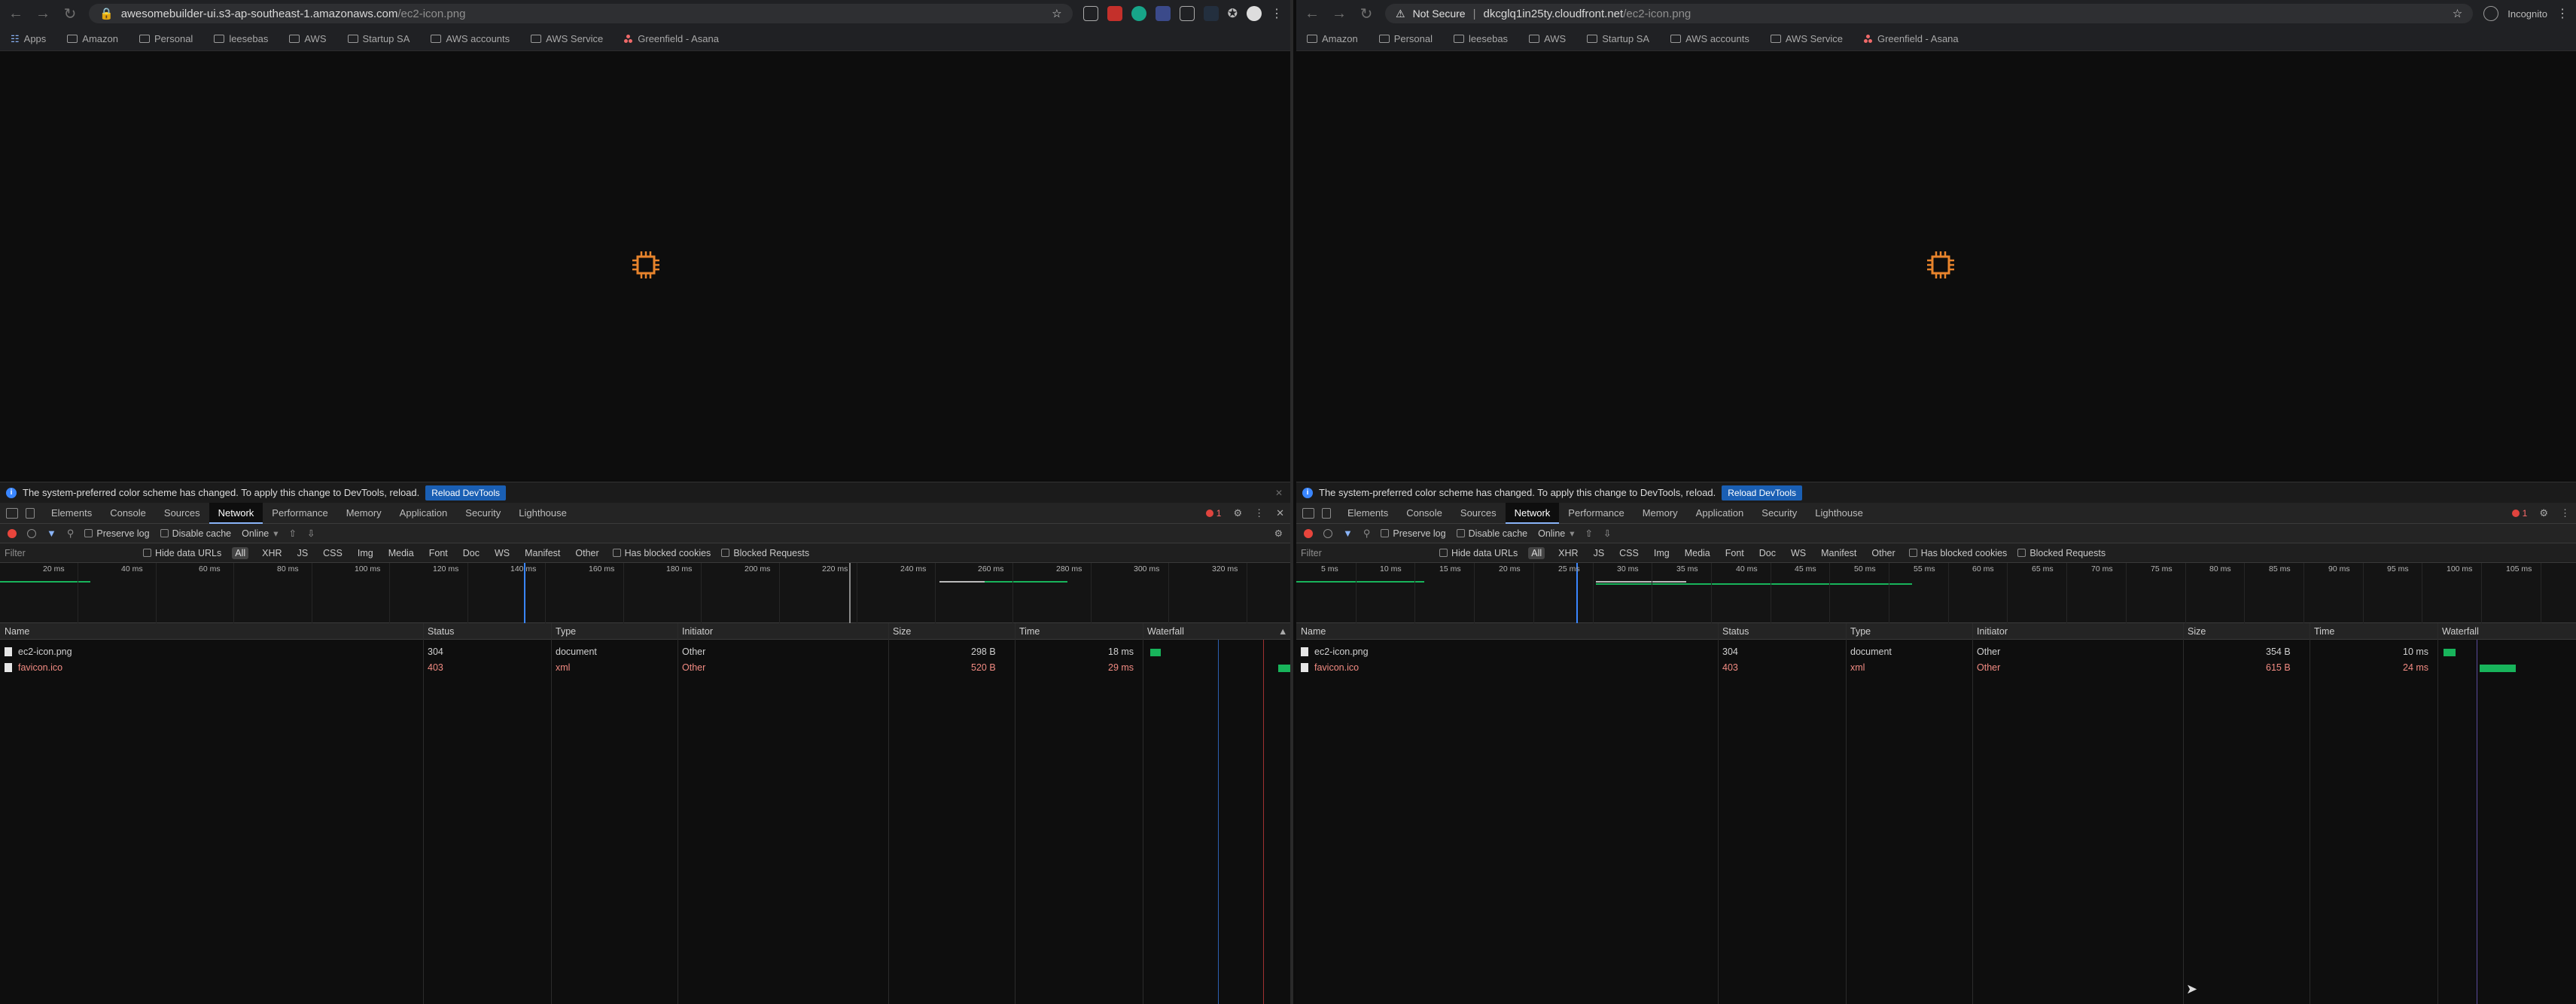  I want to click on filter-type-manifest: Manifest, so click(542, 553).